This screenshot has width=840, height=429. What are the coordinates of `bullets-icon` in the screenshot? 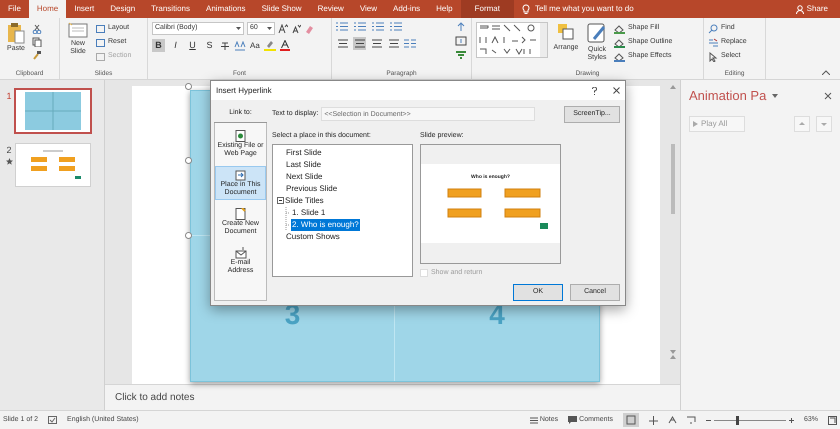 It's located at (342, 26).